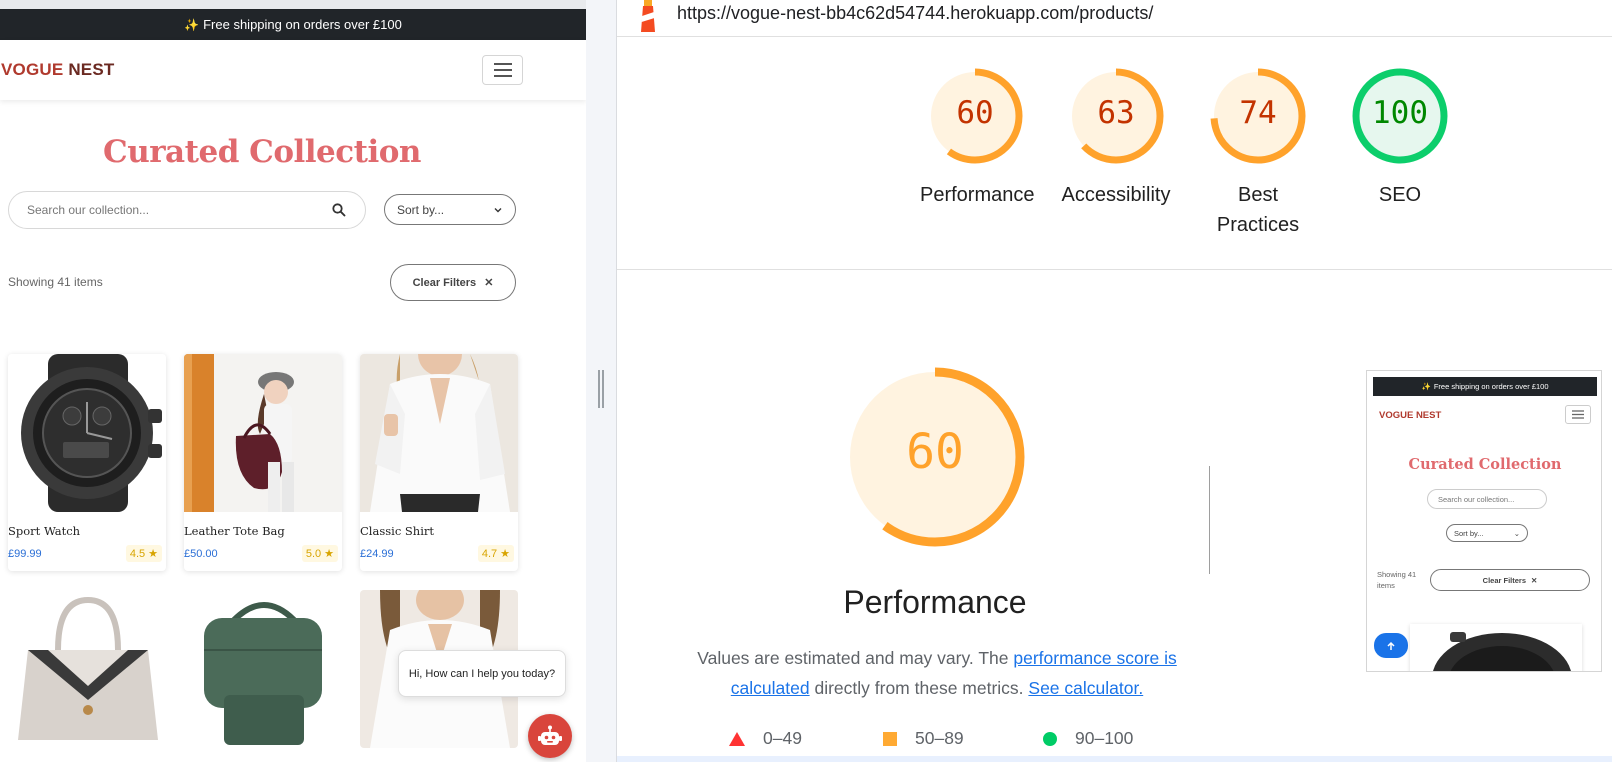 The height and width of the screenshot is (762, 1612). What do you see at coordinates (890, 738) in the screenshot?
I see `square-icon` at bounding box center [890, 738].